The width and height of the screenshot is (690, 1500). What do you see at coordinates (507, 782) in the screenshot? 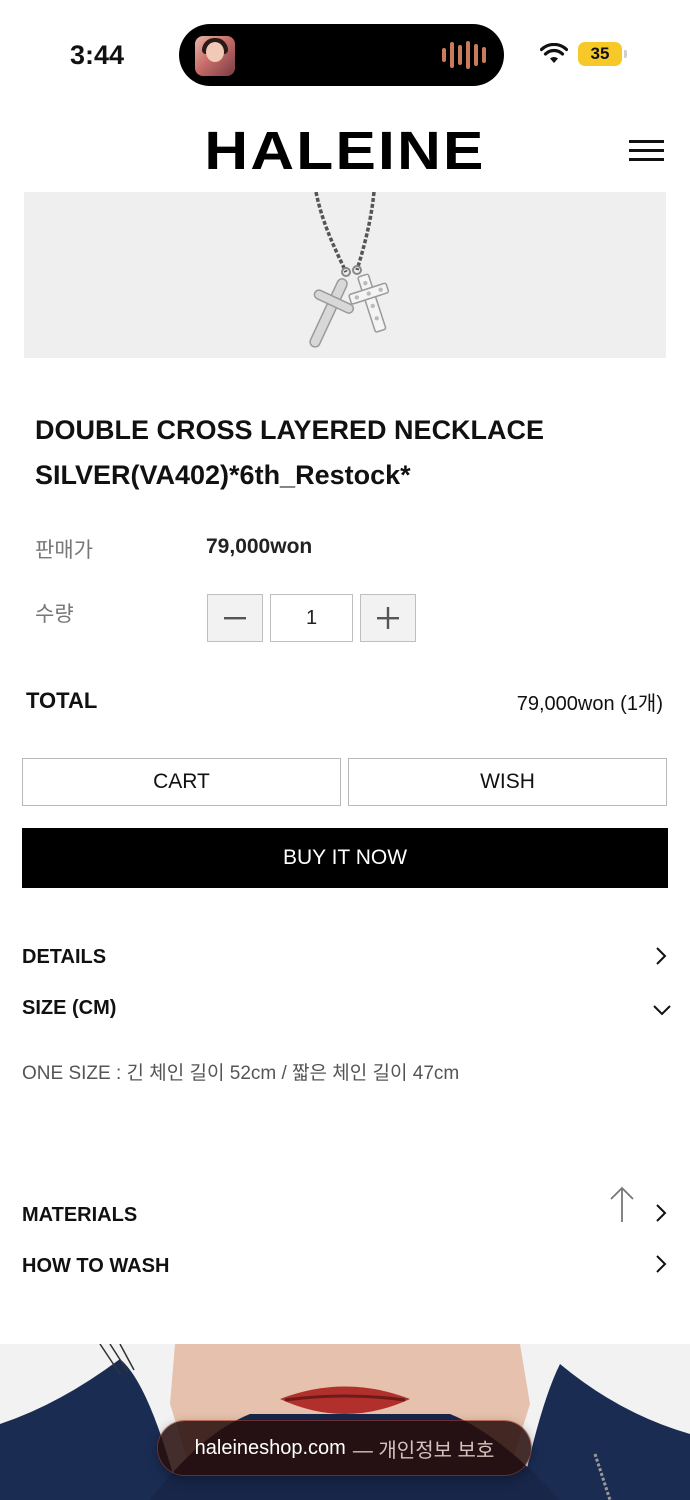
I see `wish-button: WISH` at bounding box center [507, 782].